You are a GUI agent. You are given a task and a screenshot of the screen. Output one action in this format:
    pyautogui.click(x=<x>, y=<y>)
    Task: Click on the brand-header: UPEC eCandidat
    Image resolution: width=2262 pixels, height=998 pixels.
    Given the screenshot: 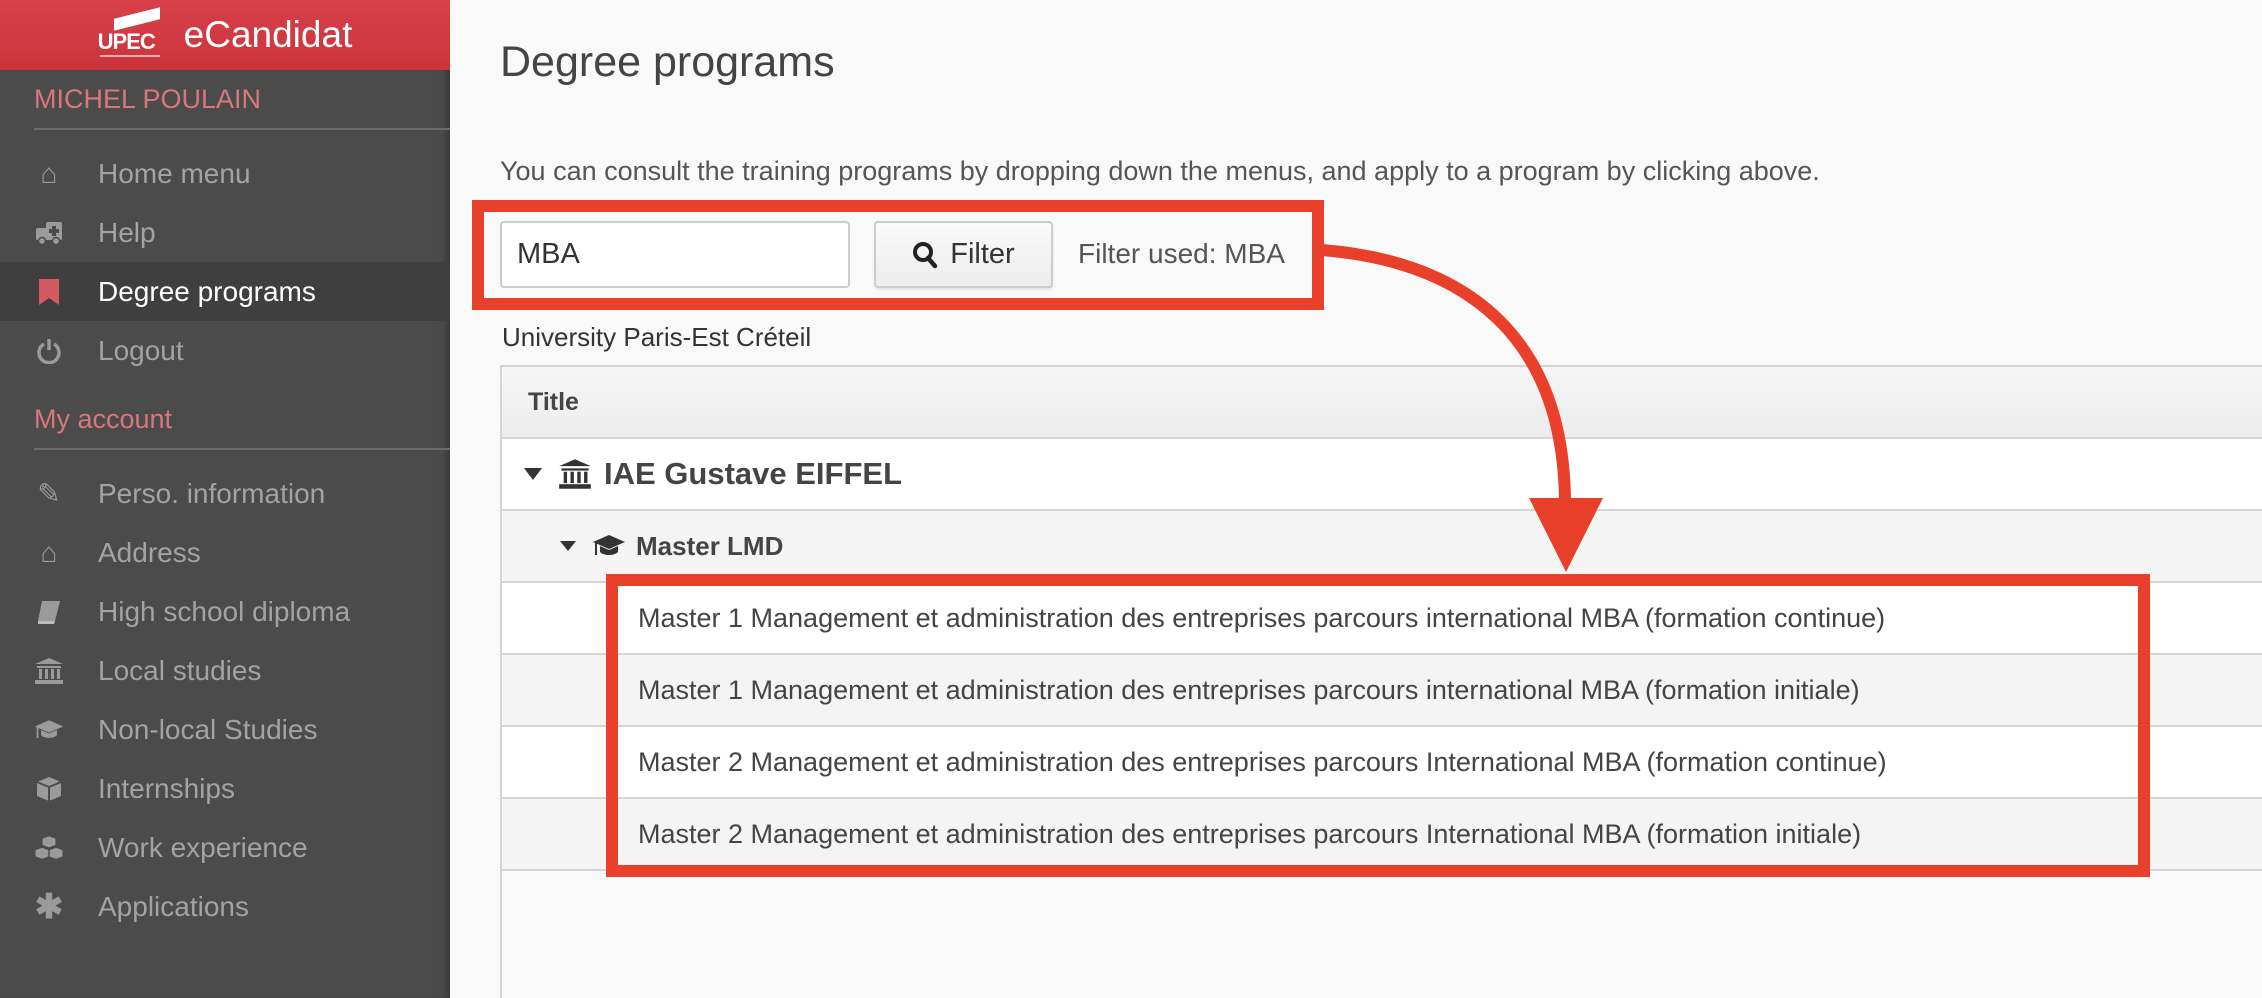 What is the action you would take?
    pyautogui.click(x=225, y=35)
    